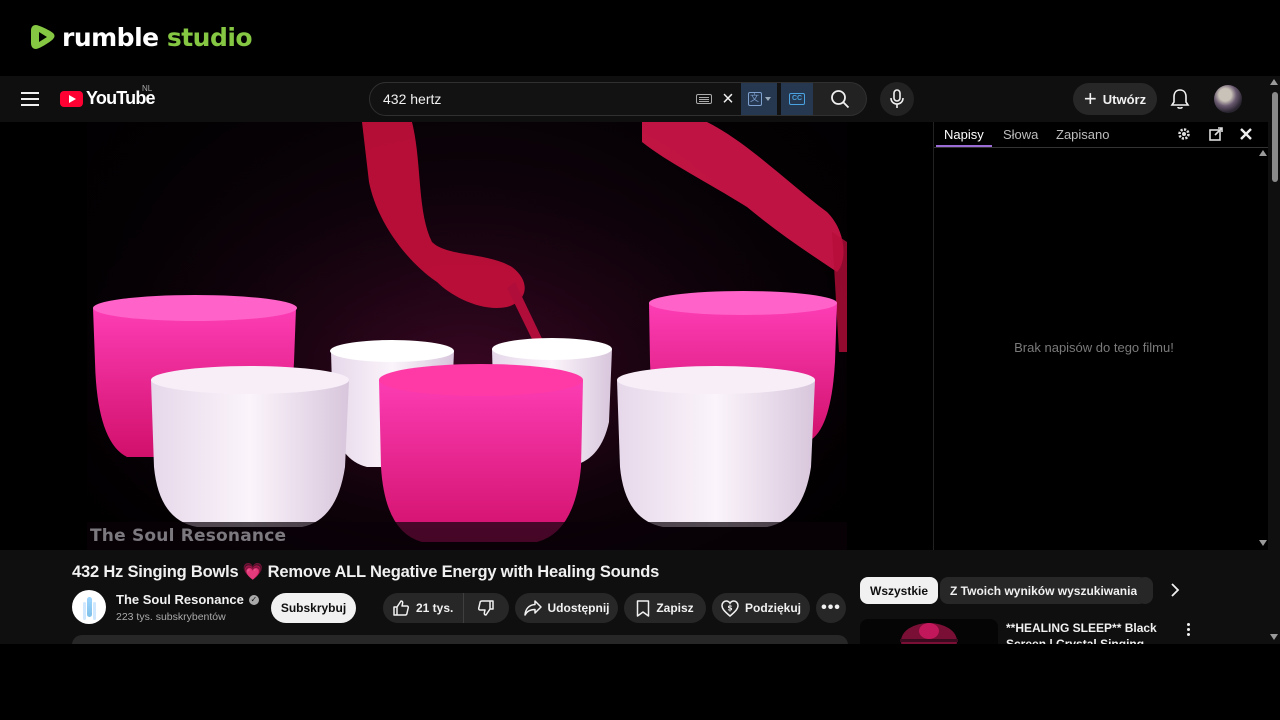 This screenshot has height=720, width=1280. Describe the element at coordinates (1090, 98) in the screenshot. I see `plus-icon: +` at that location.